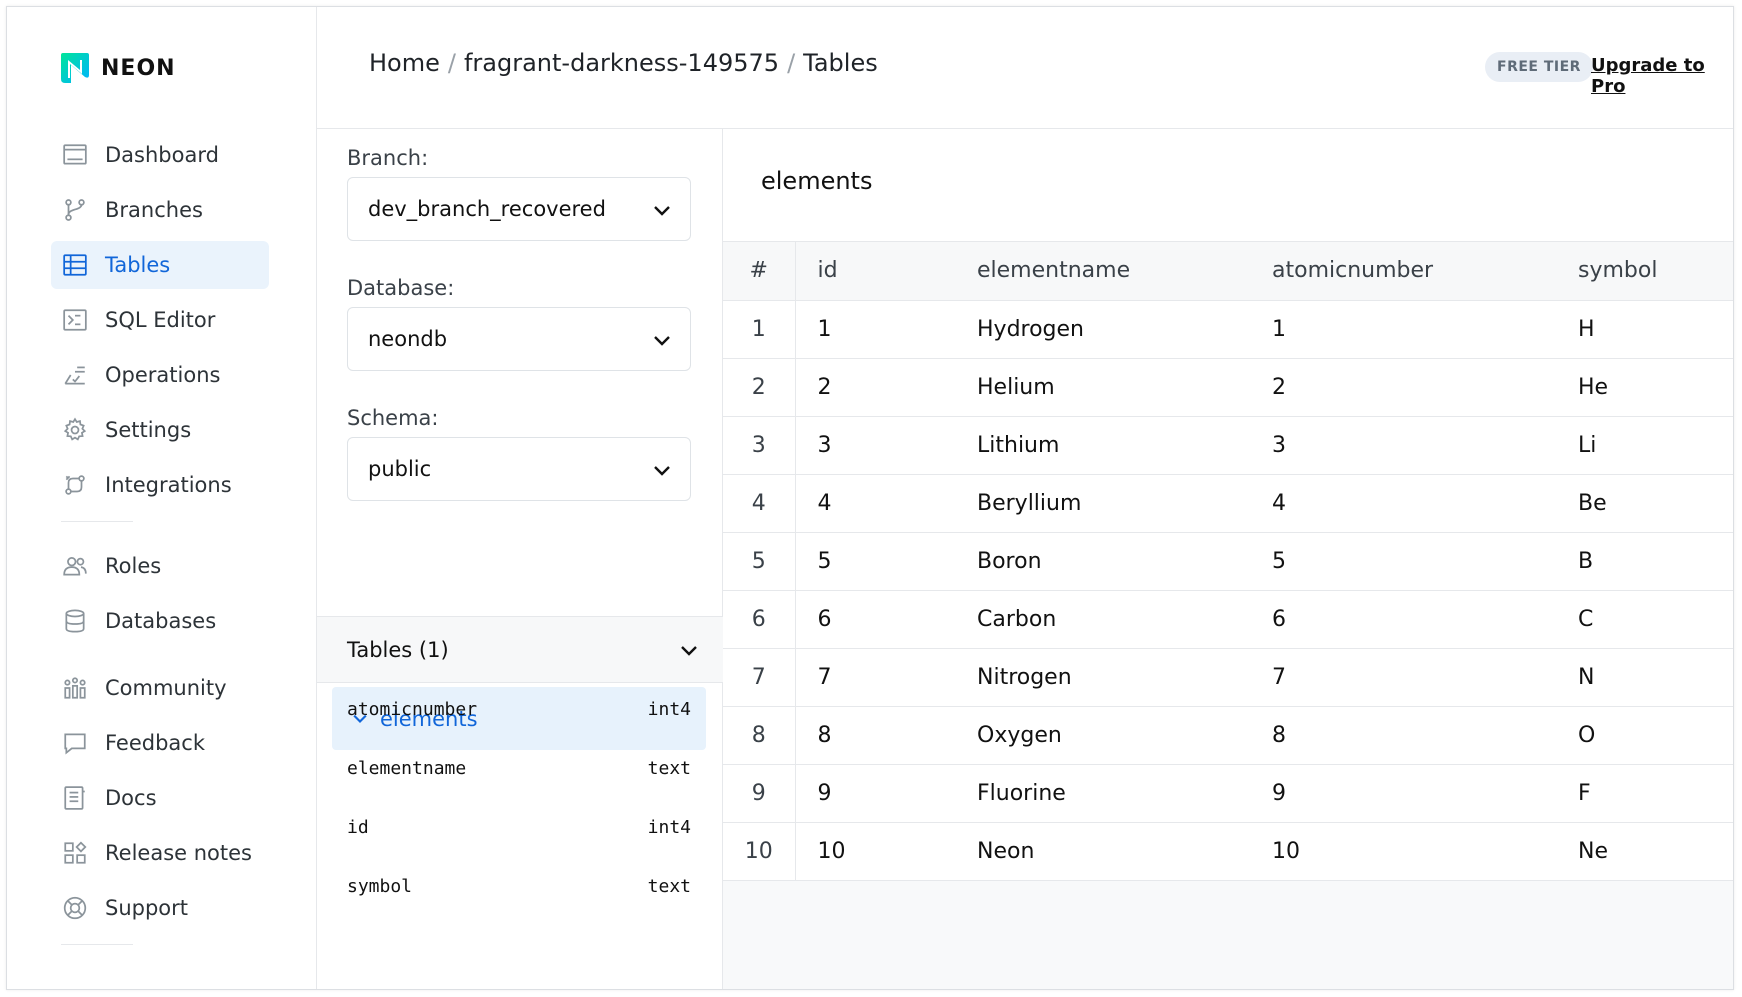 This screenshot has height=997, width=1742. Describe the element at coordinates (886, 735) in the screenshot. I see `cell-id: 8` at that location.